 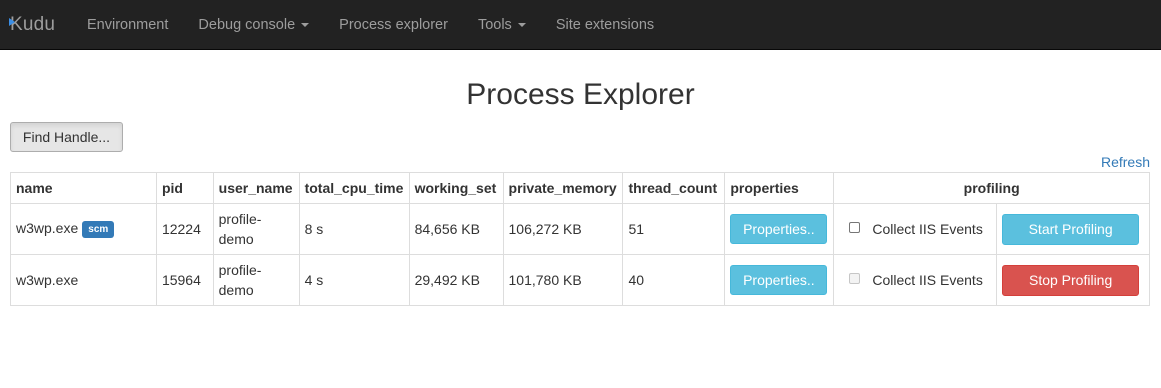 I want to click on nav-site-extensions: Site extensions, so click(x=605, y=25).